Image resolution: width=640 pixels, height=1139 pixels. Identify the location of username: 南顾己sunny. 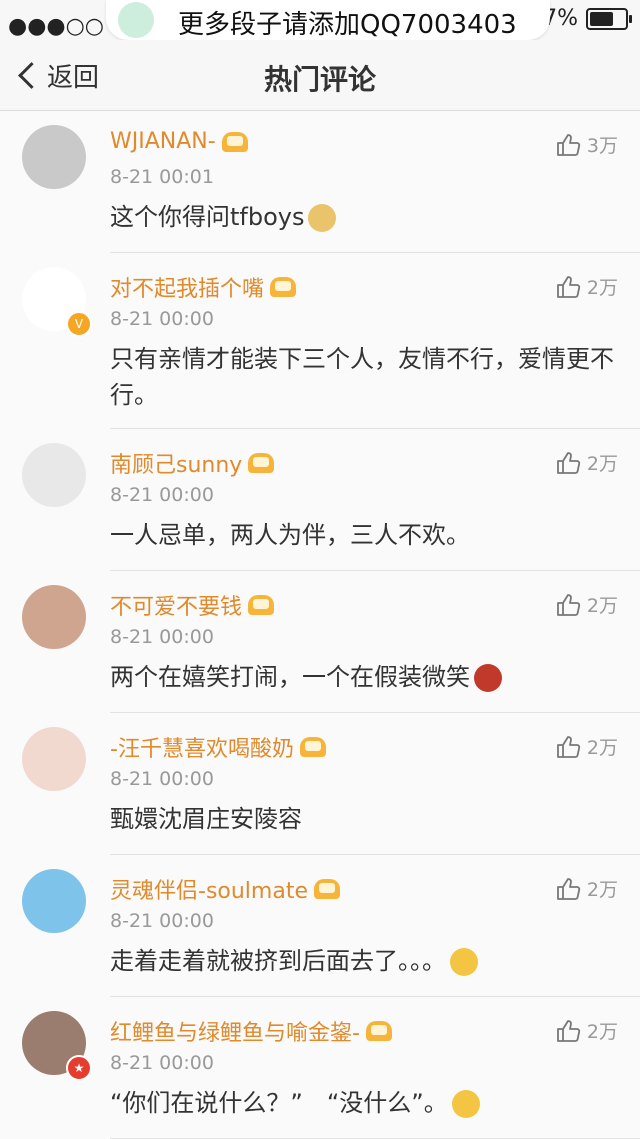
(192, 463).